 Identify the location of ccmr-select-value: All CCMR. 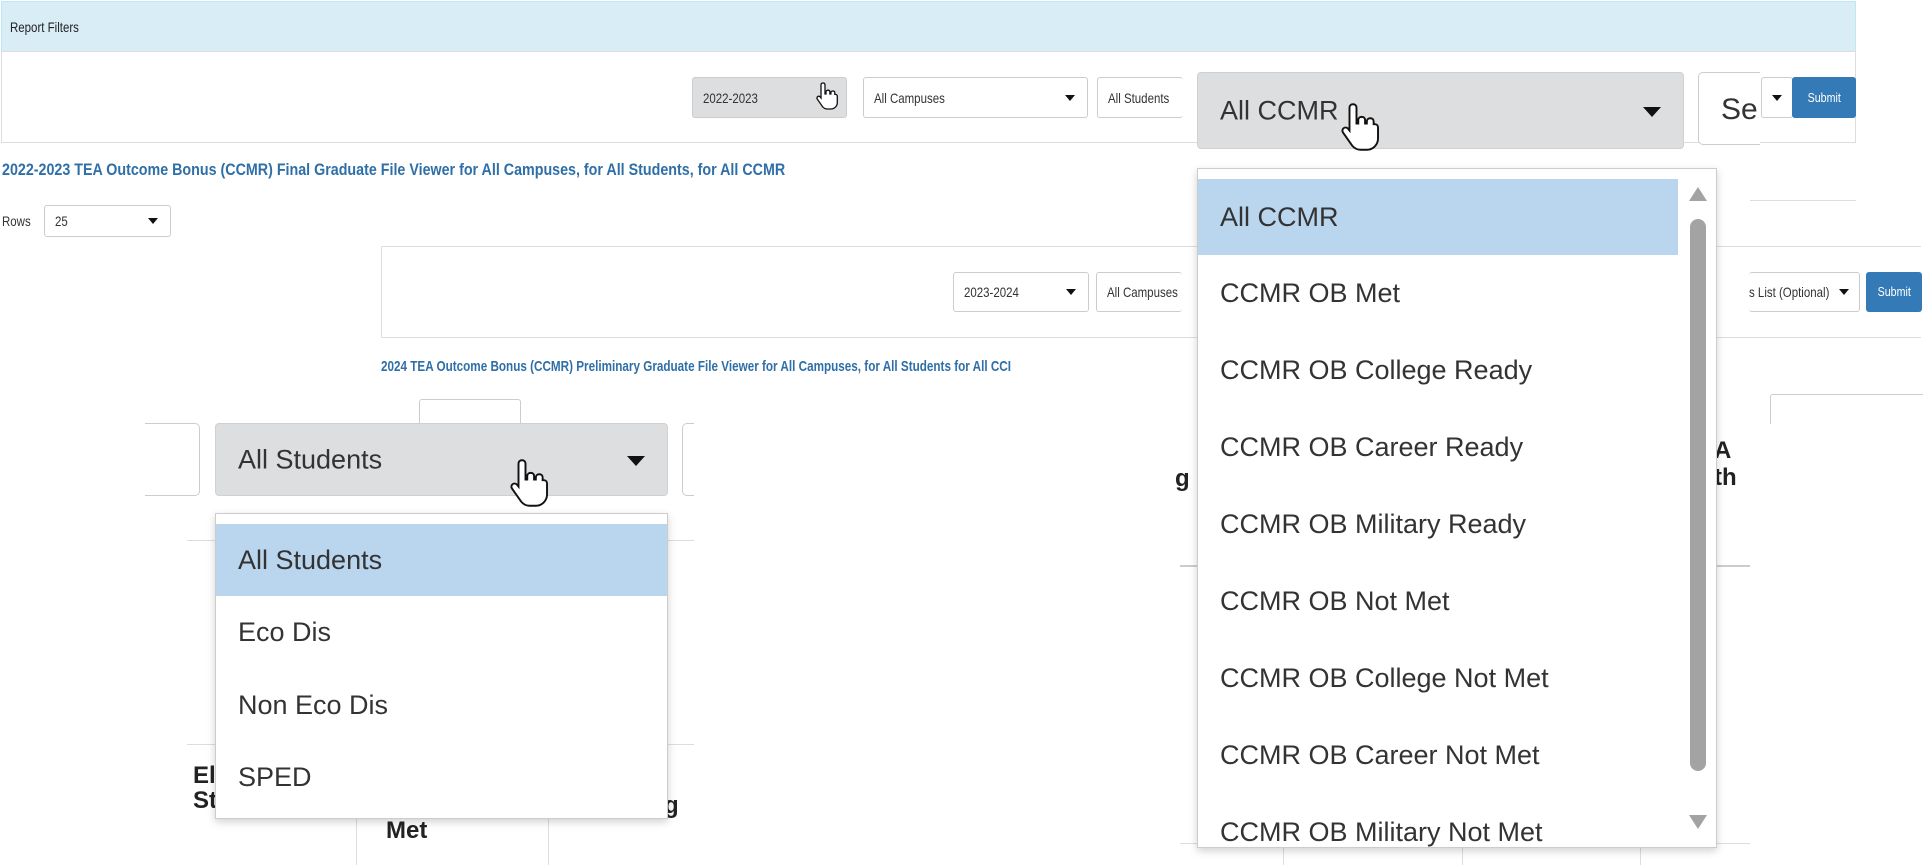
(1279, 110).